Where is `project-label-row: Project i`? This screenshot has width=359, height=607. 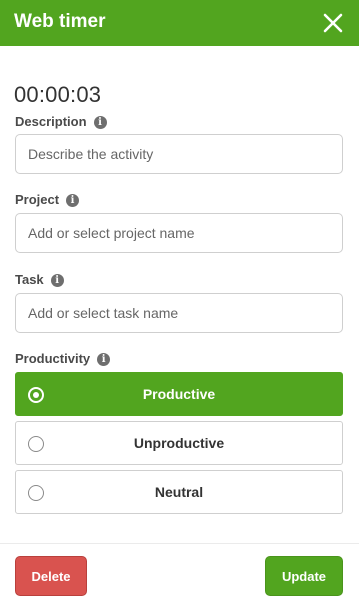 project-label-row: Project i is located at coordinates (47, 200).